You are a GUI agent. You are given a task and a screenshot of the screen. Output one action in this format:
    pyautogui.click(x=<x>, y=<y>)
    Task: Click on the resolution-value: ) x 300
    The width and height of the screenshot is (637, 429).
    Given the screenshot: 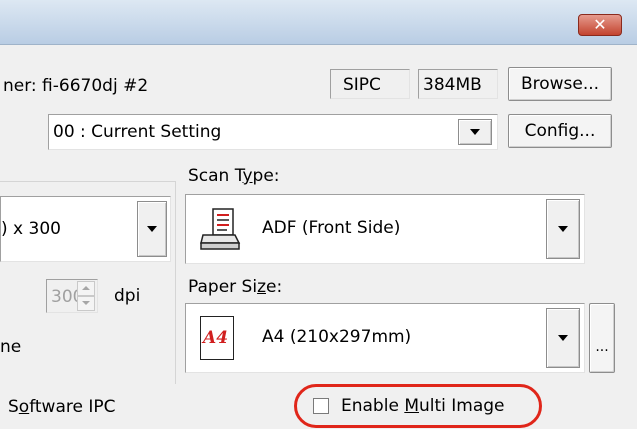 What is the action you would take?
    pyautogui.click(x=31, y=229)
    